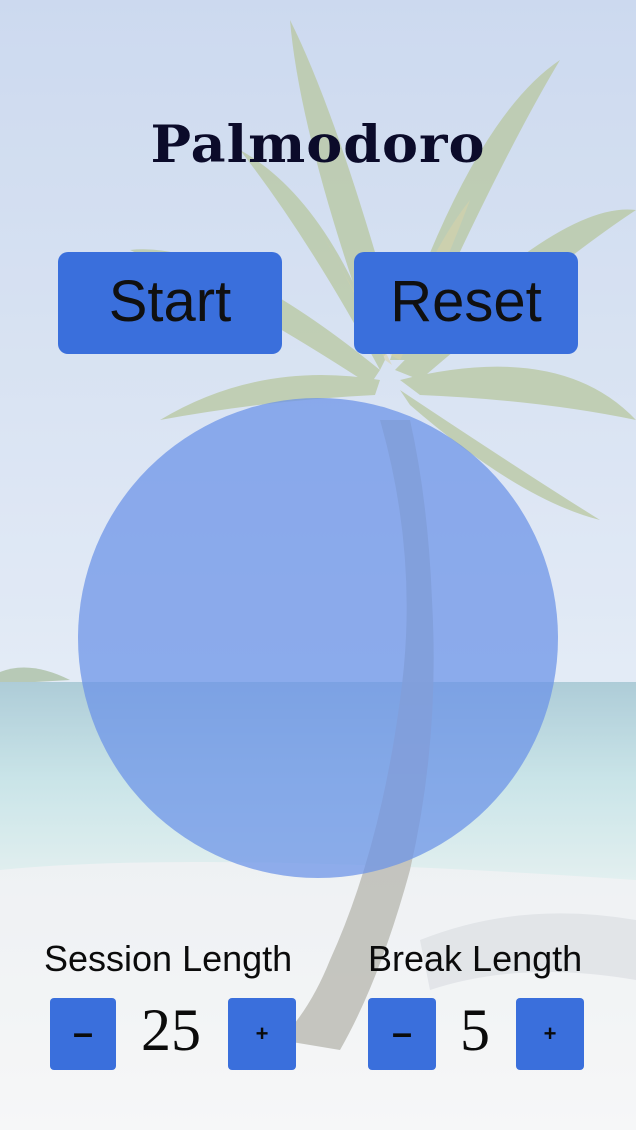 This screenshot has width=636, height=1130. I want to click on reset-button: Reset, so click(466, 303).